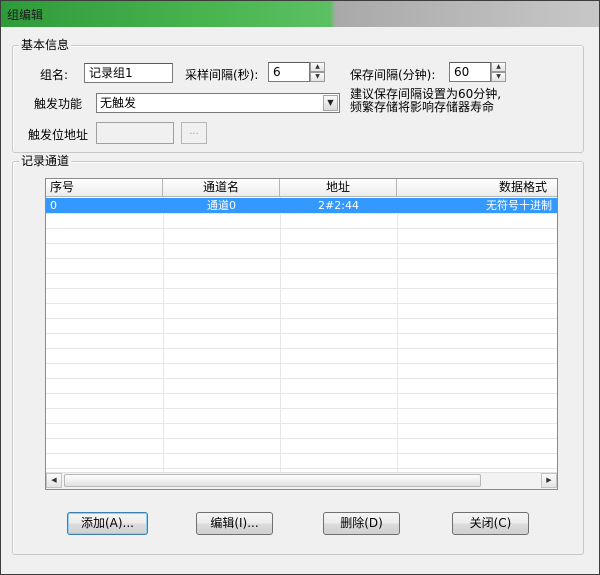  Describe the element at coordinates (519, 205) in the screenshot. I see `cell-format: 无符号十进制` at that location.